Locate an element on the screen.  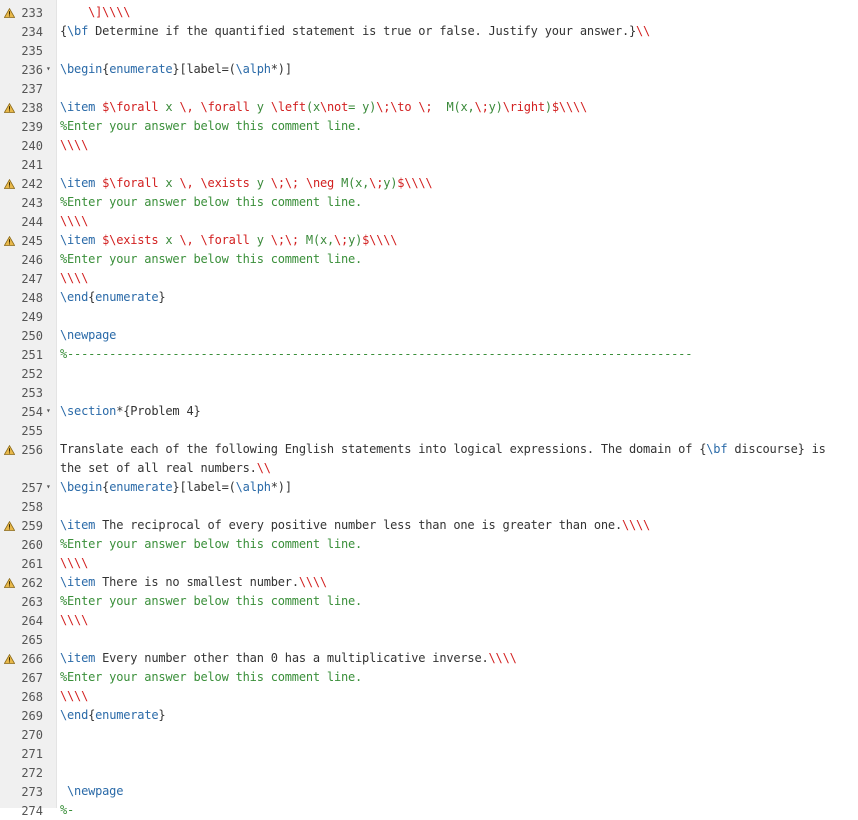
code-line: 247 \\\\ is located at coordinates (429, 278).